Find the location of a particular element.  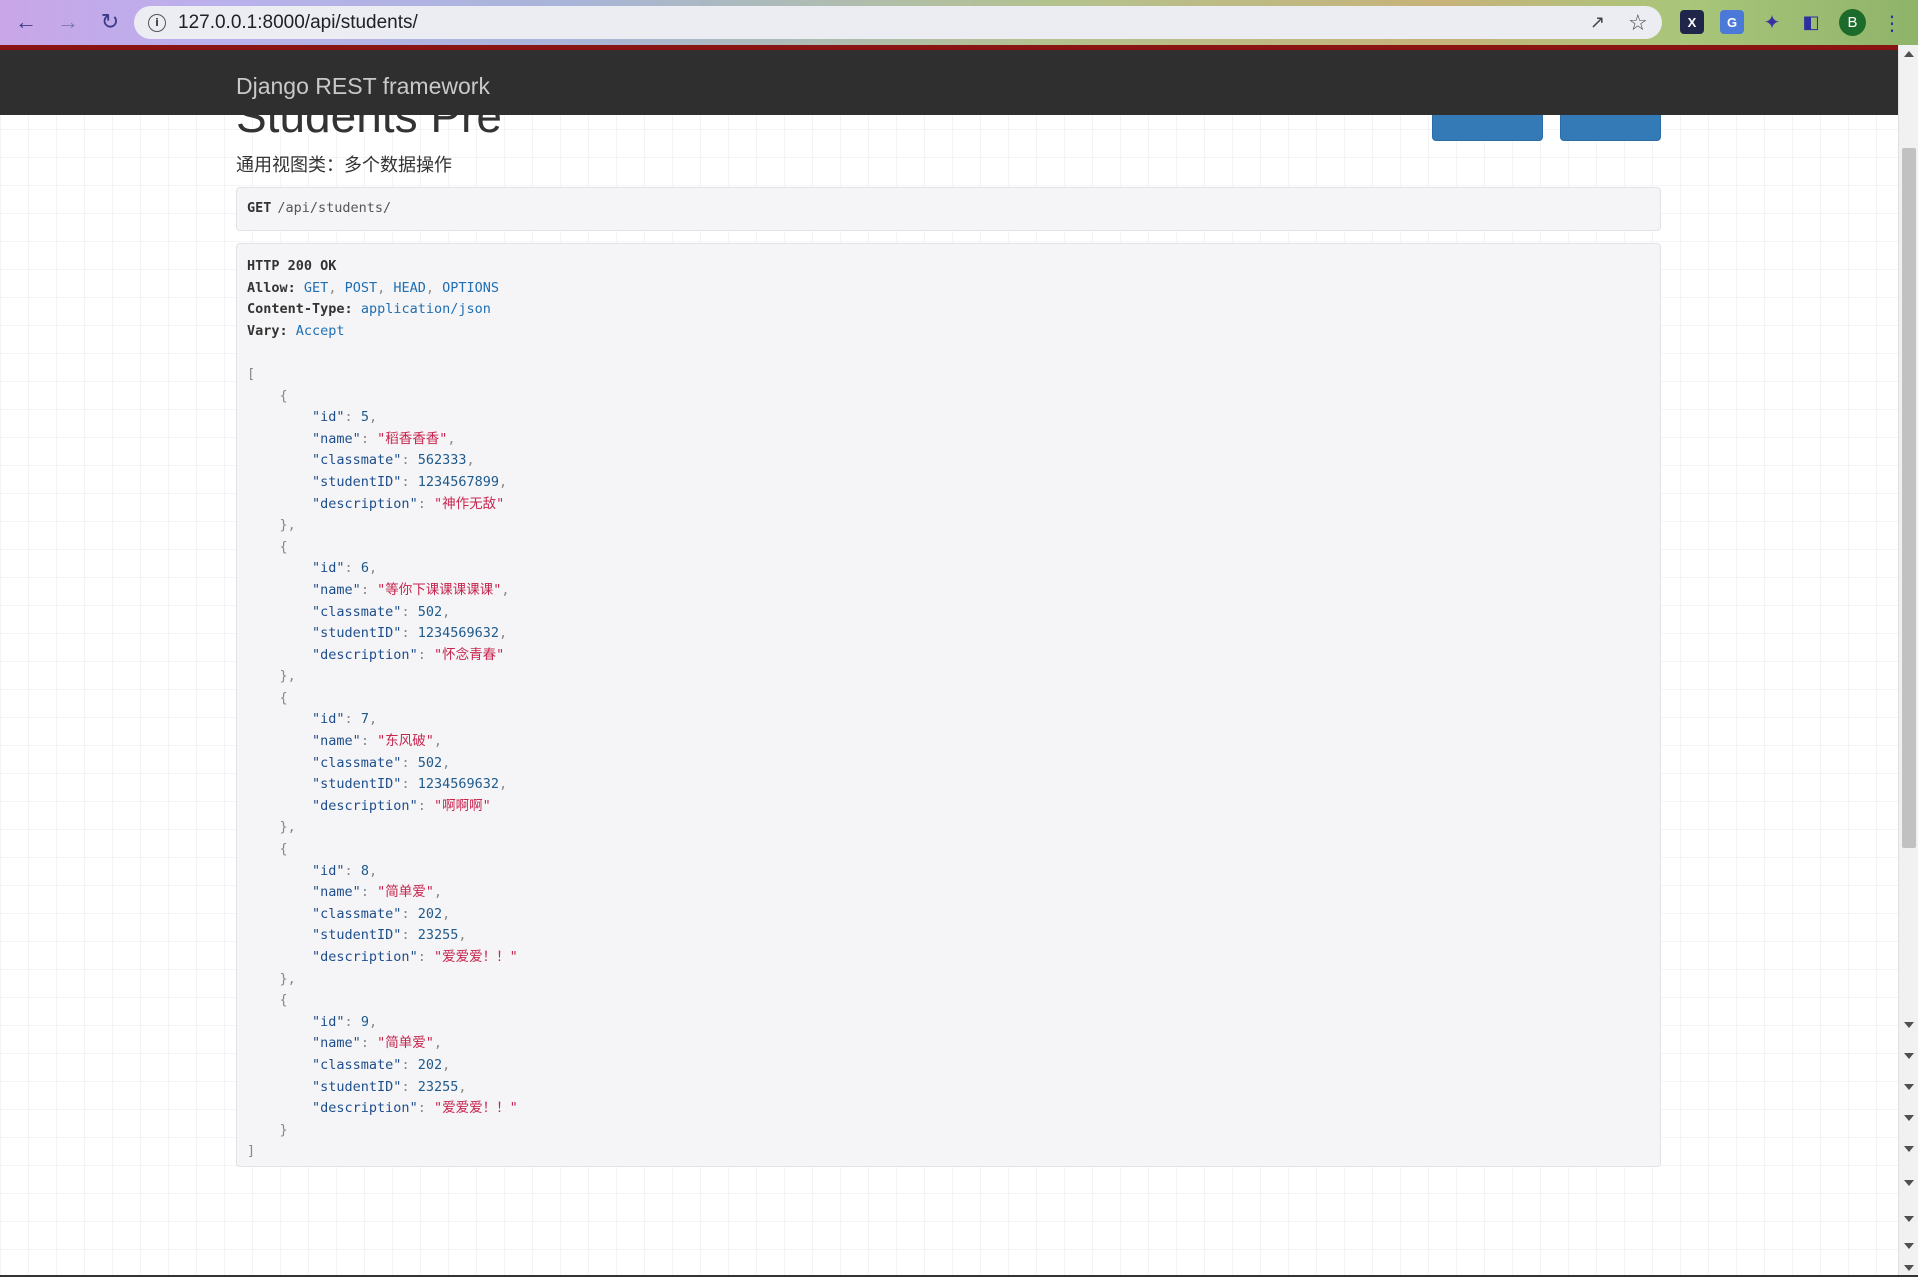

json-line: "id": 9, is located at coordinates (345, 1021).